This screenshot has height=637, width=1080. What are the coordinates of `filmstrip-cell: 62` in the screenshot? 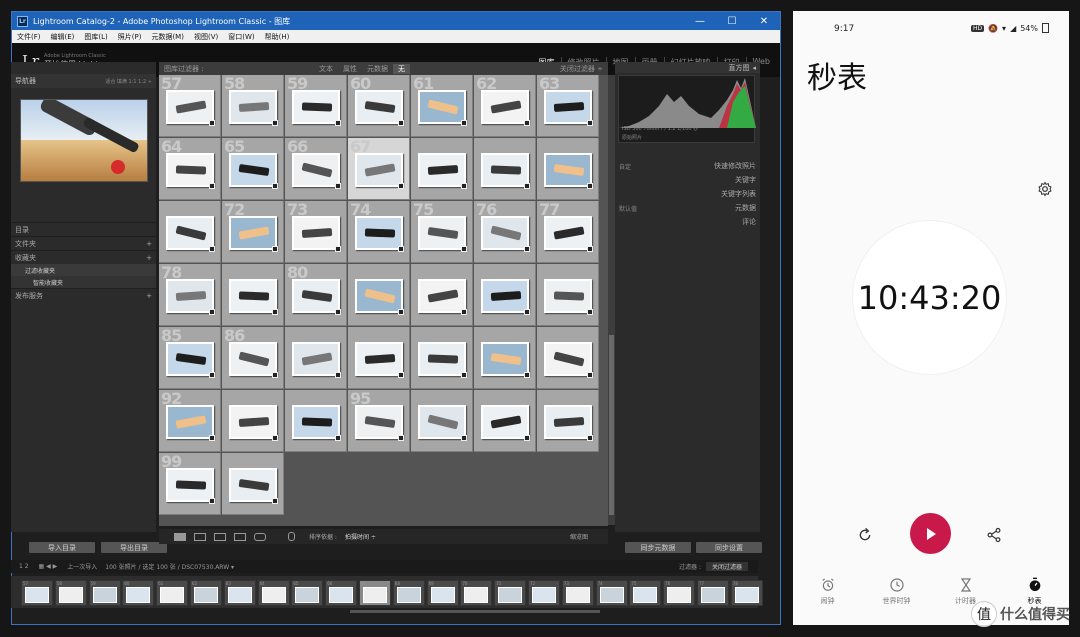 It's located at (206, 593).